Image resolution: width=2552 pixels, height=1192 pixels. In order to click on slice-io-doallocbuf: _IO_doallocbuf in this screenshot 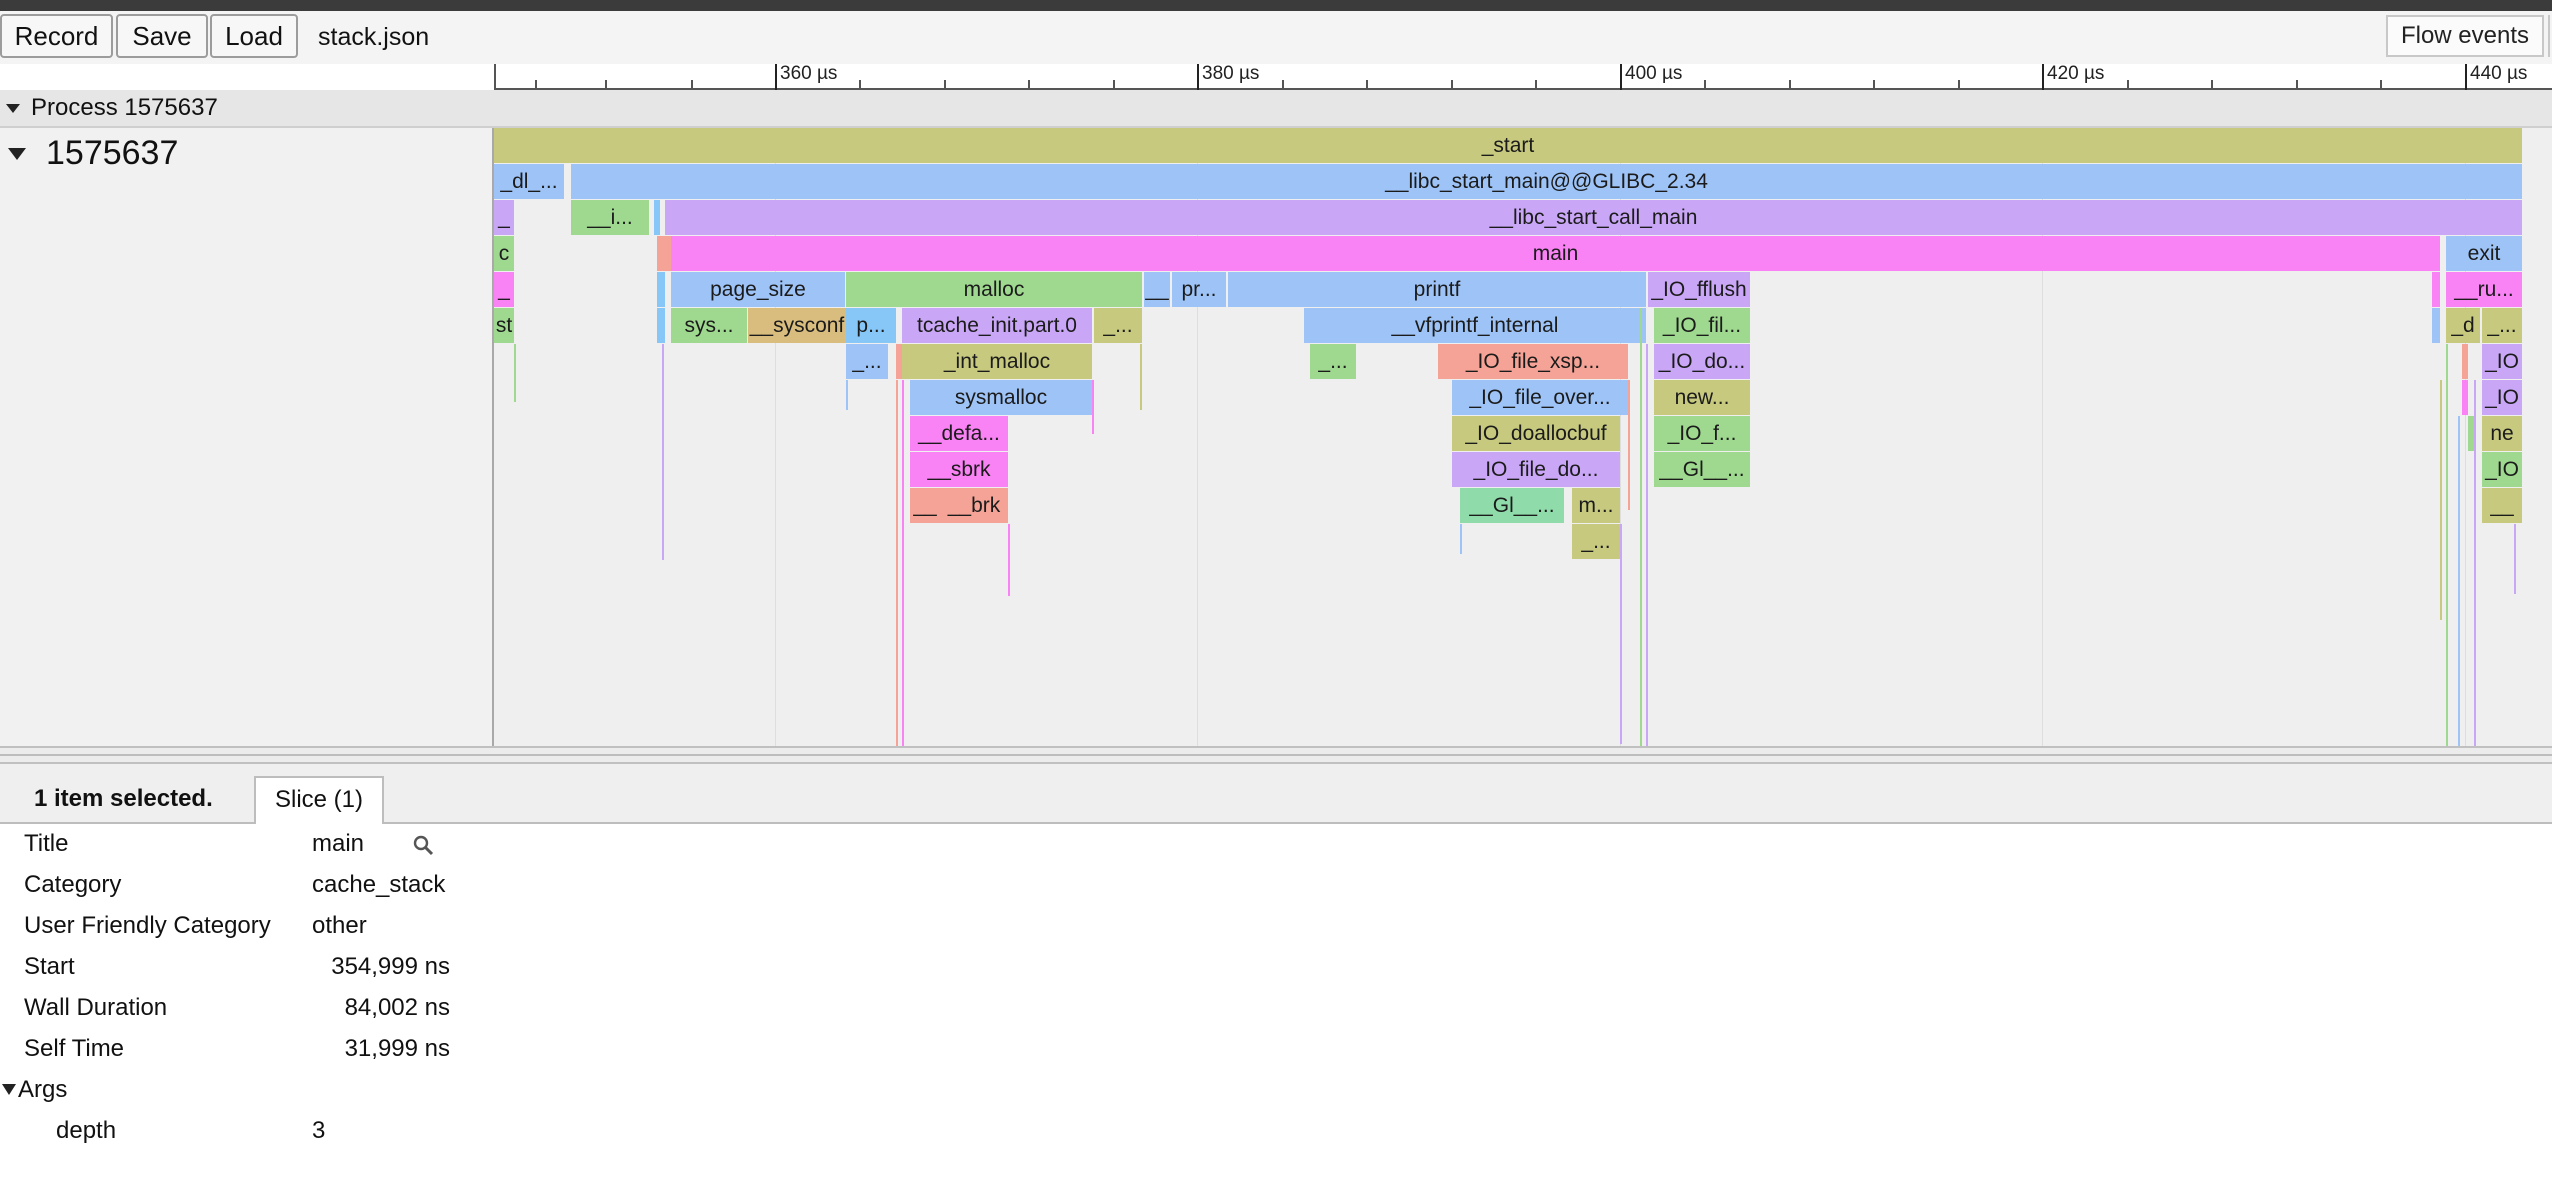, I will do `click(1536, 433)`.